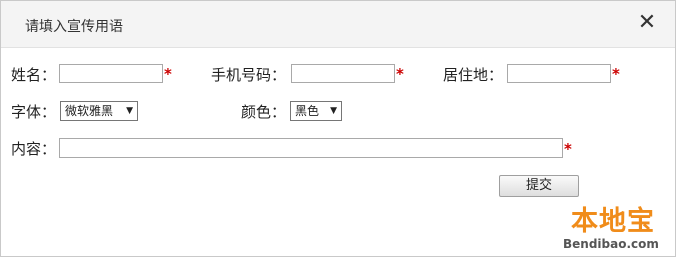 This screenshot has height=257, width=676. I want to click on font-select: 微软雅黑 ▼, so click(99, 111).